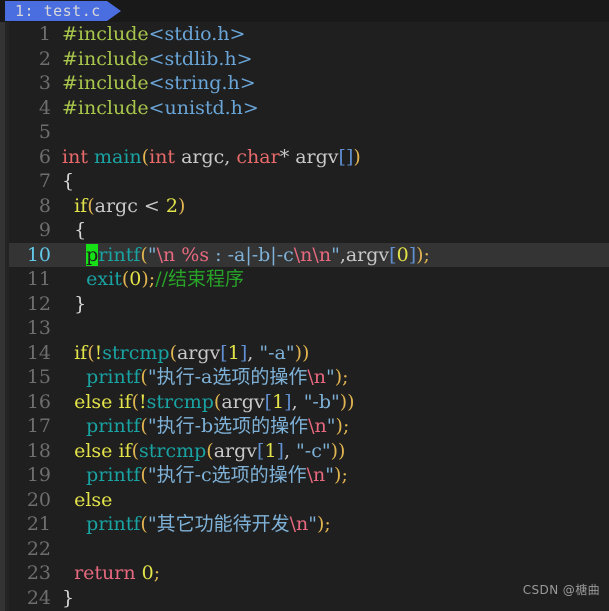 The height and width of the screenshot is (611, 609). I want to click on code-line: 17 printf("执行-b选项的操作\n");, so click(309, 426).